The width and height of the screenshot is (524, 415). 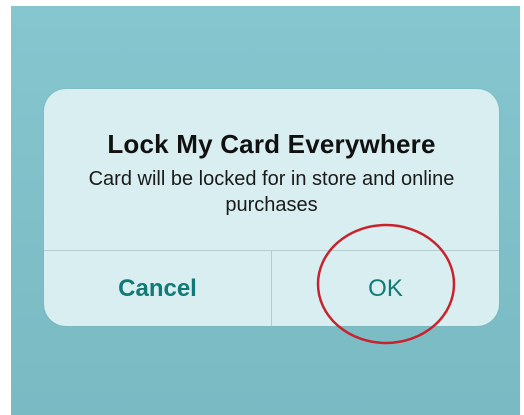 I want to click on ok-button: OK, so click(x=385, y=288).